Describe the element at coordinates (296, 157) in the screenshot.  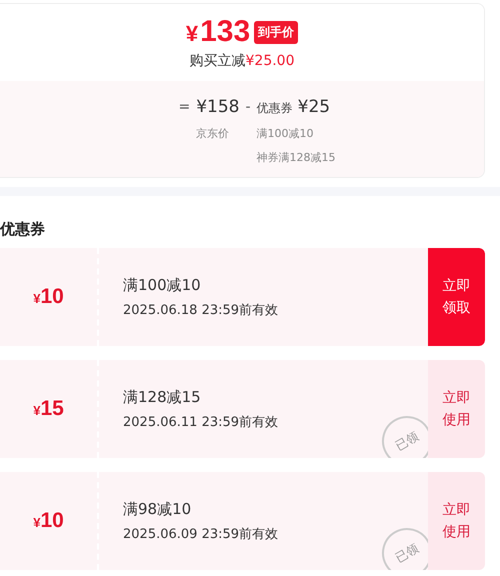
I see `coupon-detail: 神券满128减15` at that location.